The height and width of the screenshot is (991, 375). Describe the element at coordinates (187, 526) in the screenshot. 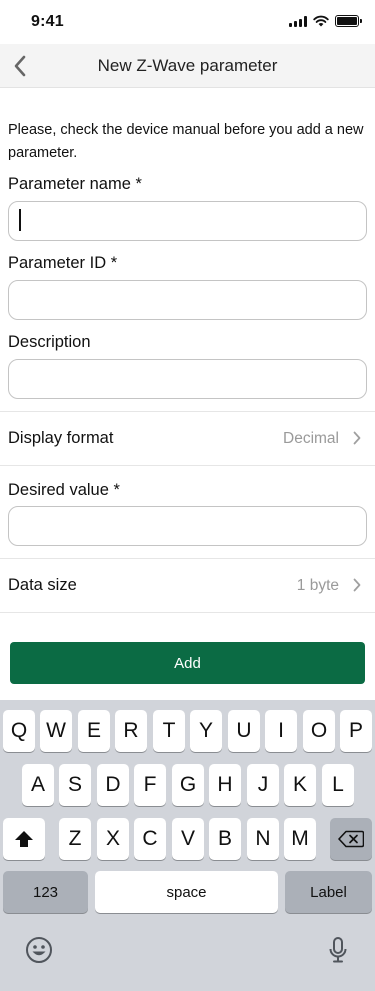

I see `desired-value-input` at that location.